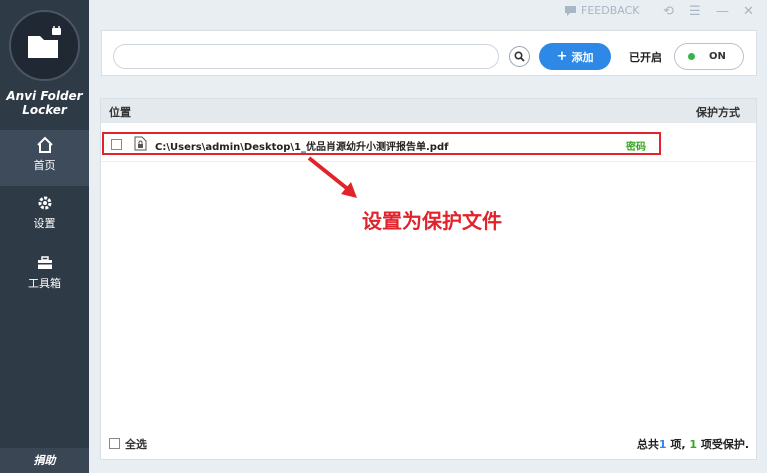  I want to click on app-name: Anvi Folder Locker, so click(44, 103).